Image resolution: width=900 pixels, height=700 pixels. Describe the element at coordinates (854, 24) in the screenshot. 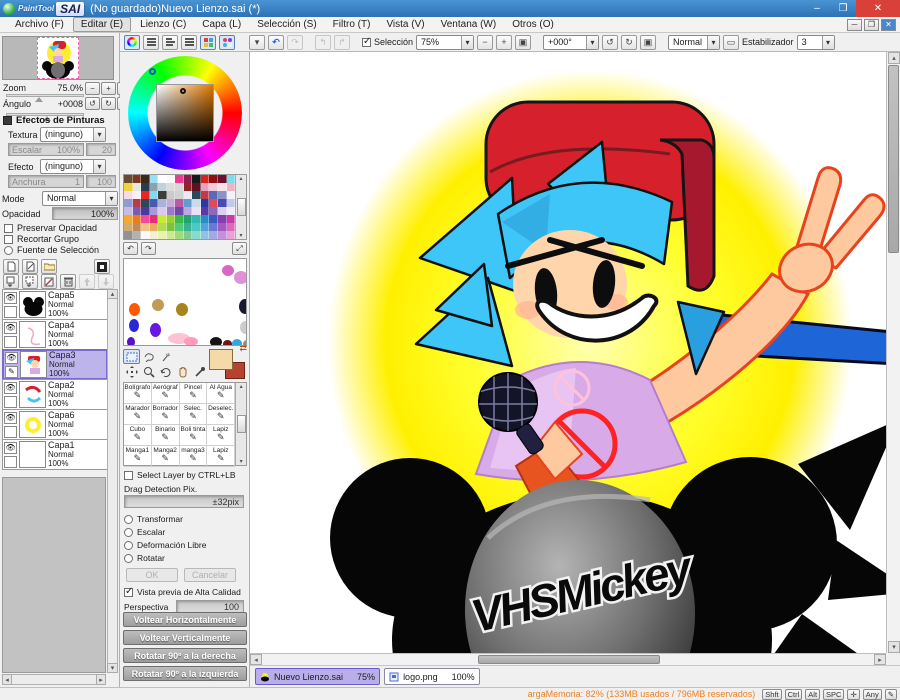

I see `mdi-minimize-button: ─` at that location.